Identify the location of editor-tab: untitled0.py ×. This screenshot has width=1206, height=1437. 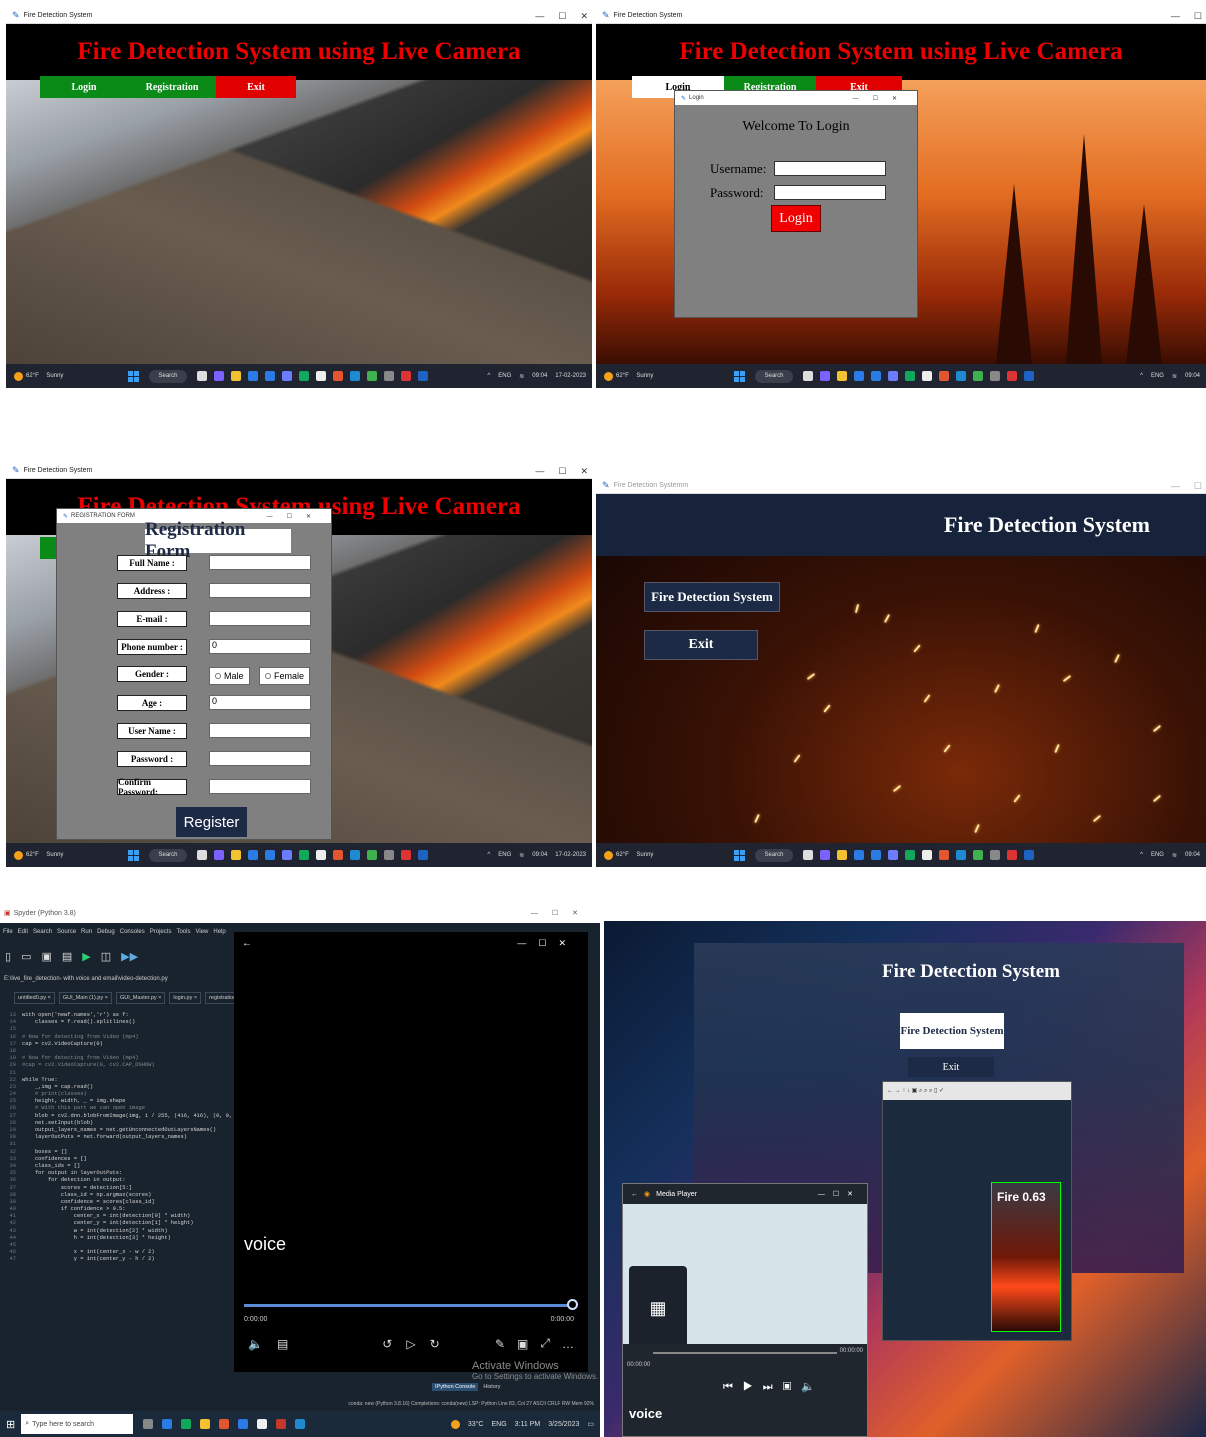
(34, 998).